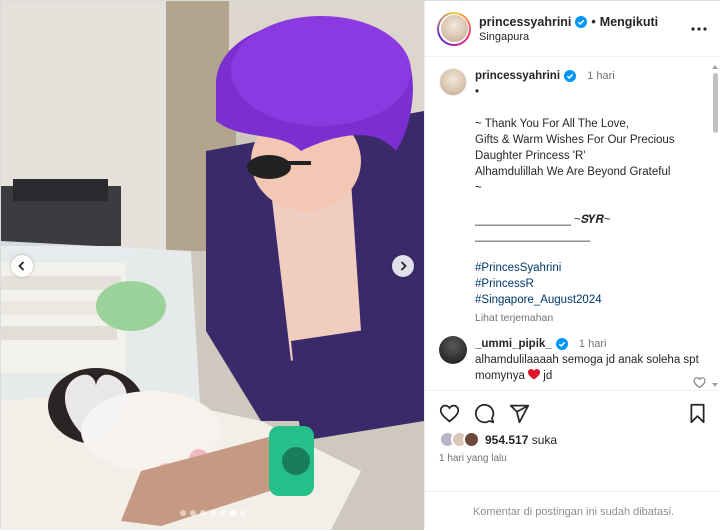 Image resolution: width=720 pixels, height=531 pixels. I want to click on comment-time: 1 hari, so click(592, 344).